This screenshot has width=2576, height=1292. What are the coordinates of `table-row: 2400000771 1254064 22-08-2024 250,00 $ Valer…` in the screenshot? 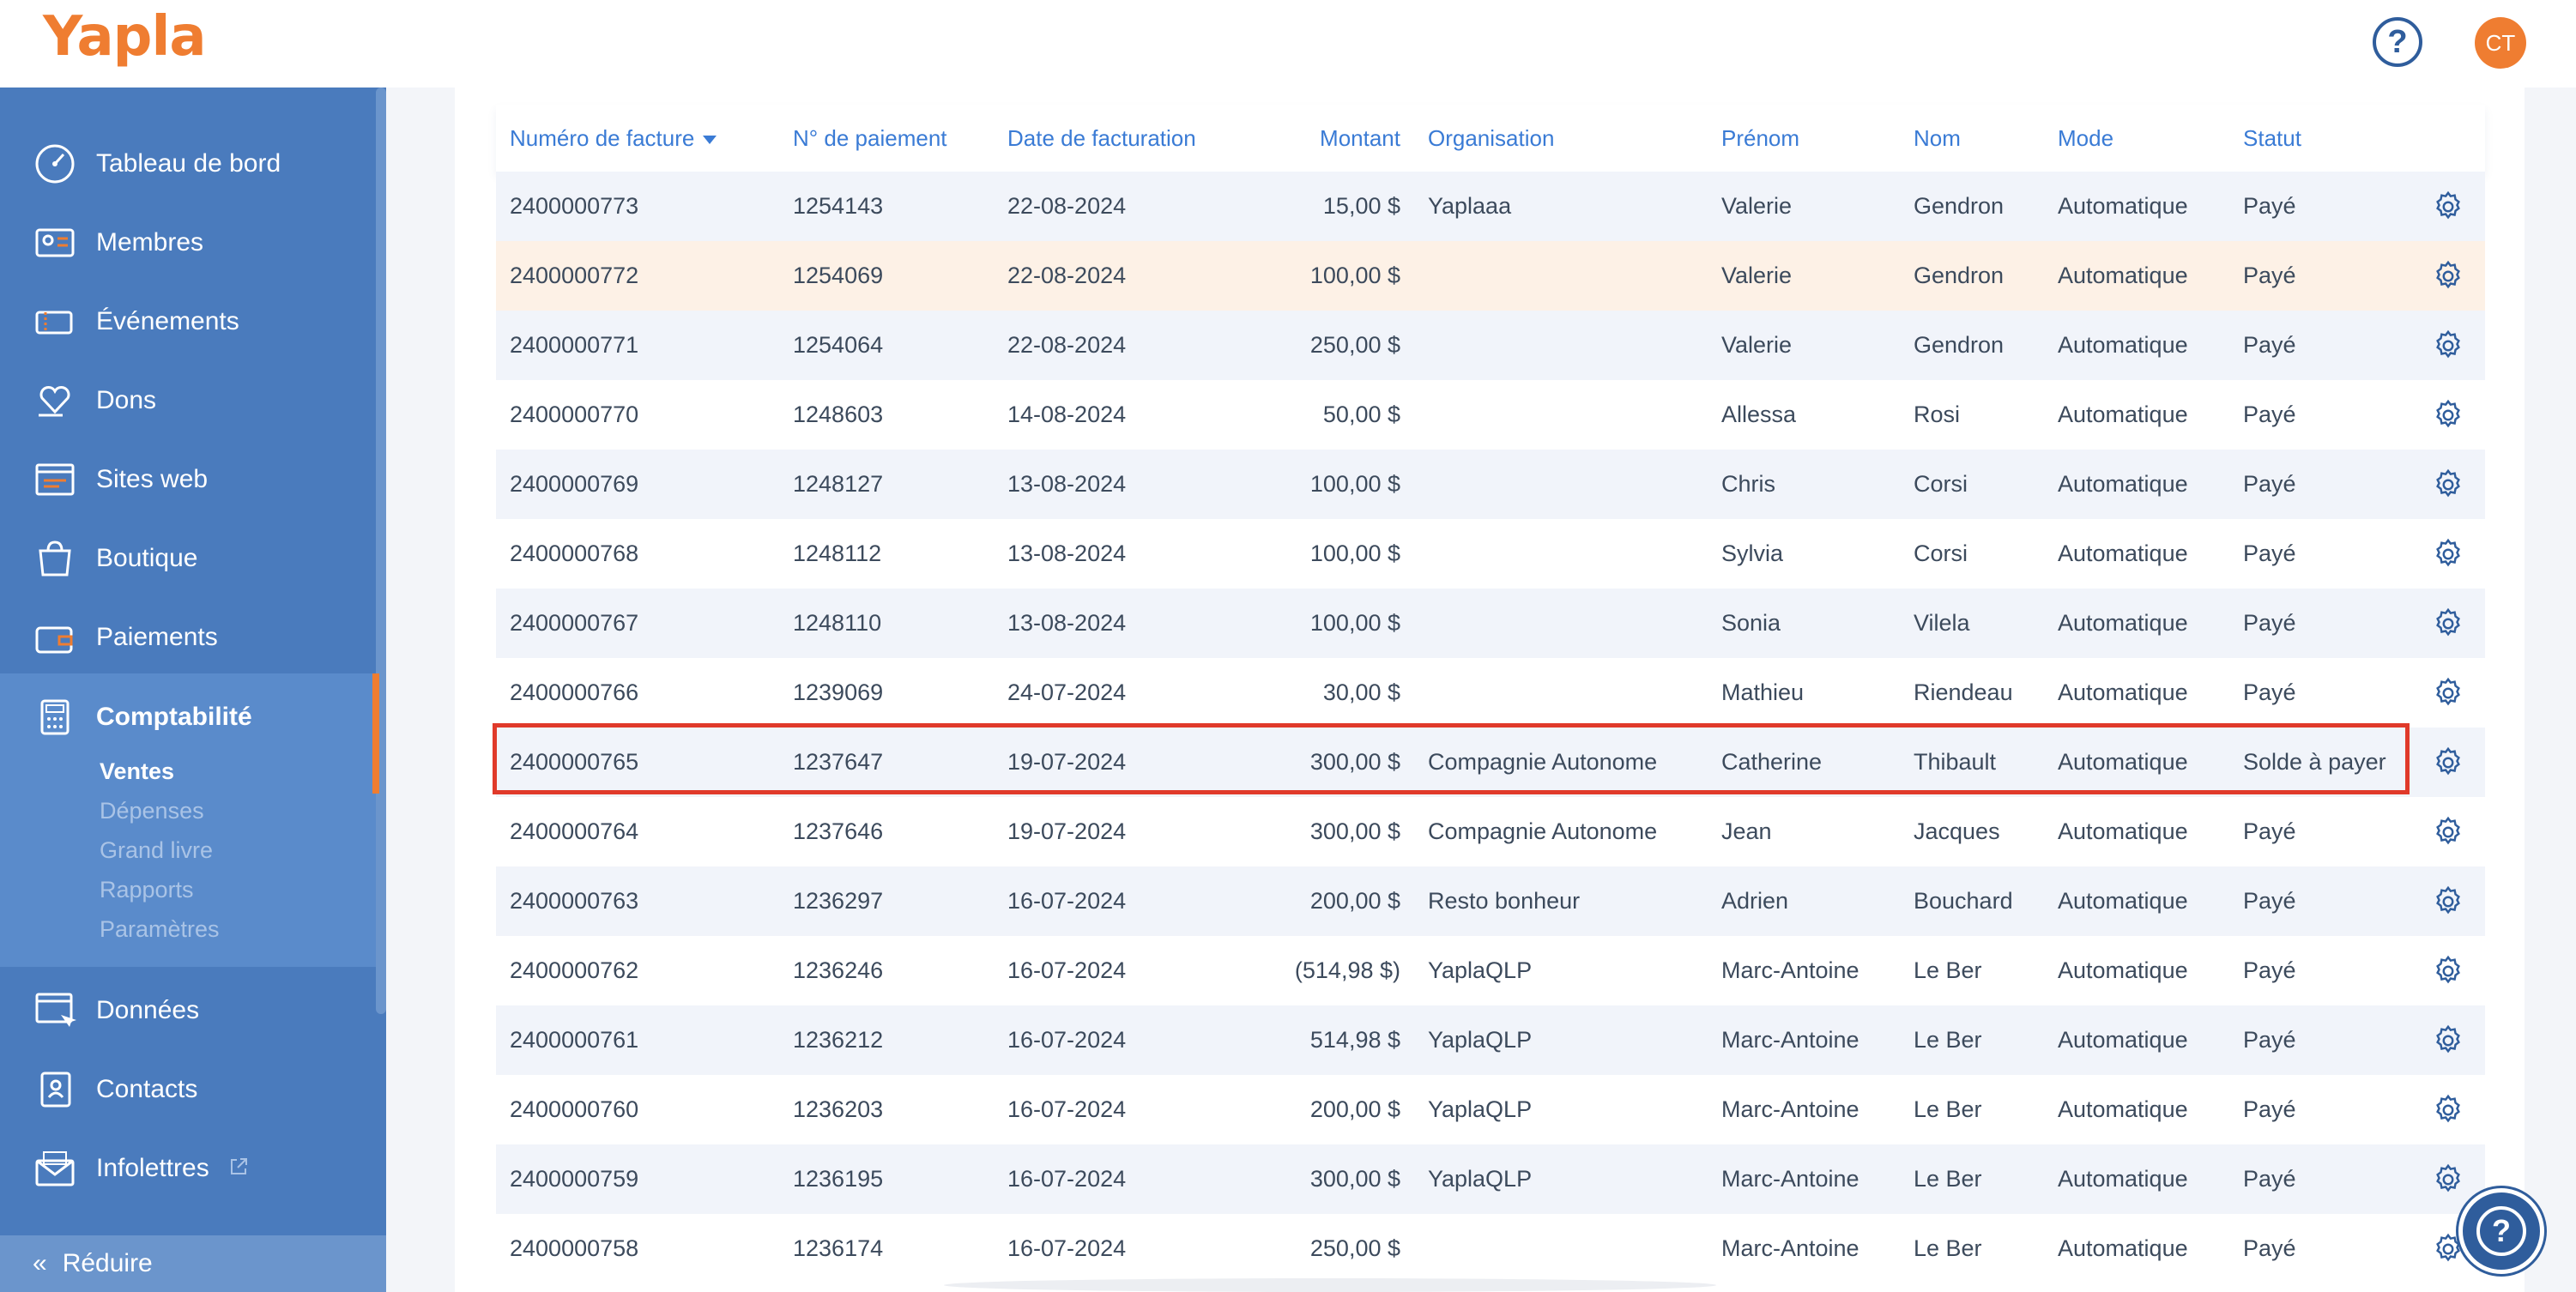 It's located at (1490, 345).